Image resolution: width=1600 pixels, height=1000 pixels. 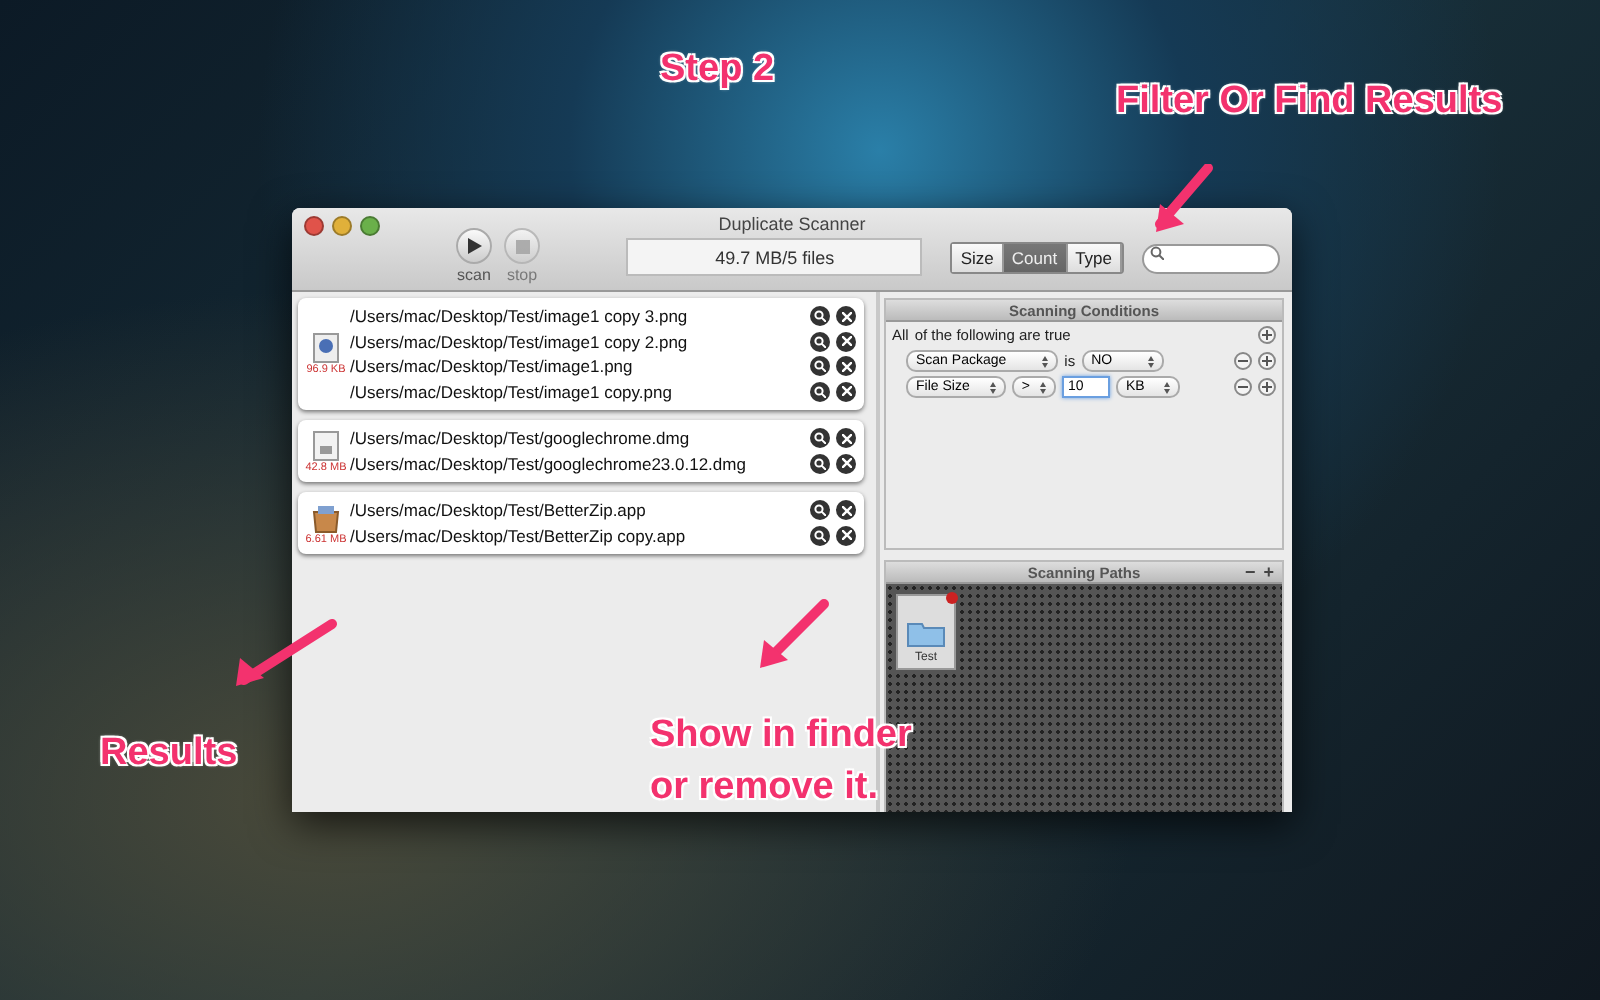 What do you see at coordinates (520, 341) in the screenshot?
I see `file-path: /Users/mac/Desktop/Test/image1 copy 2.png` at bounding box center [520, 341].